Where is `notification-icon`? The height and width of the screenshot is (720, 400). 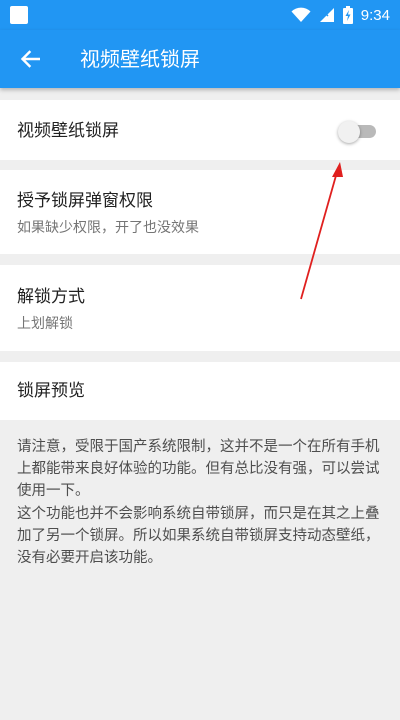
notification-icon is located at coordinates (19, 15).